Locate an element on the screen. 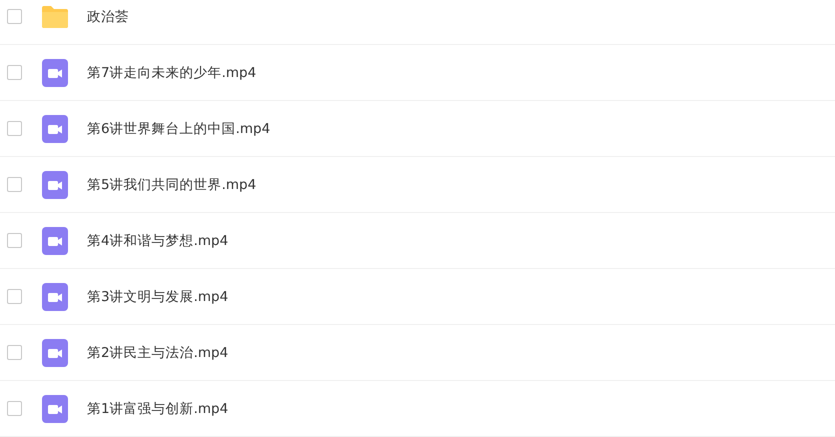 The width and height of the screenshot is (835, 437). file-name: 第5讲我们共同的世界.mp4 is located at coordinates (171, 185).